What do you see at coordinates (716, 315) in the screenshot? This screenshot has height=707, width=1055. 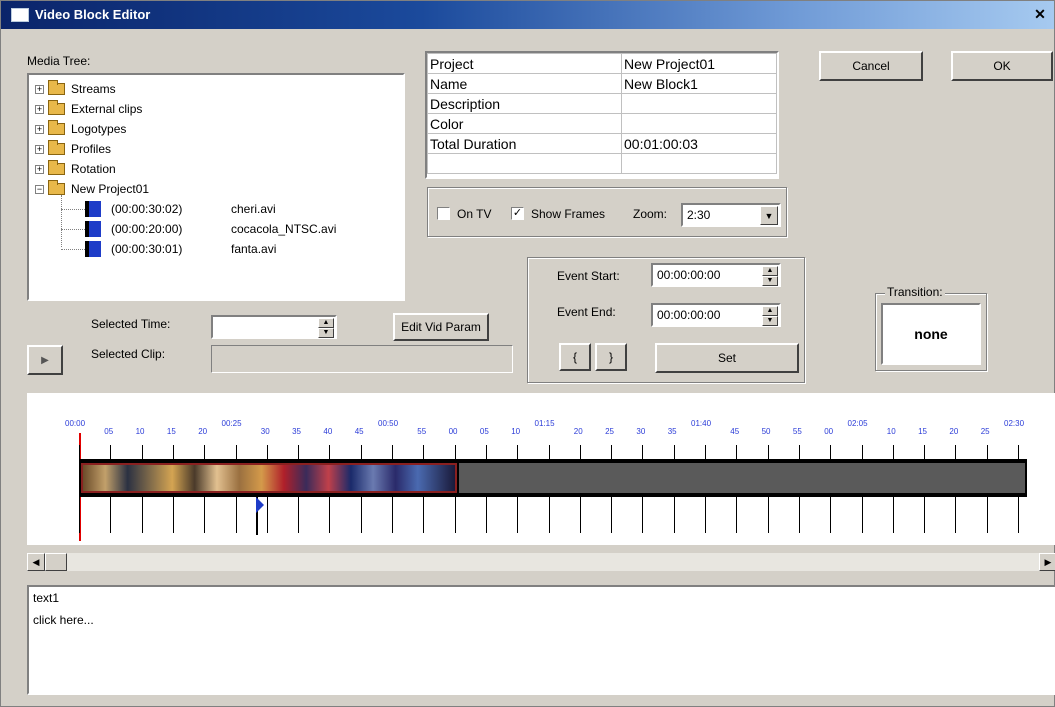 I see `event-end-field: 00:00:00:00 ▲ ▼` at bounding box center [716, 315].